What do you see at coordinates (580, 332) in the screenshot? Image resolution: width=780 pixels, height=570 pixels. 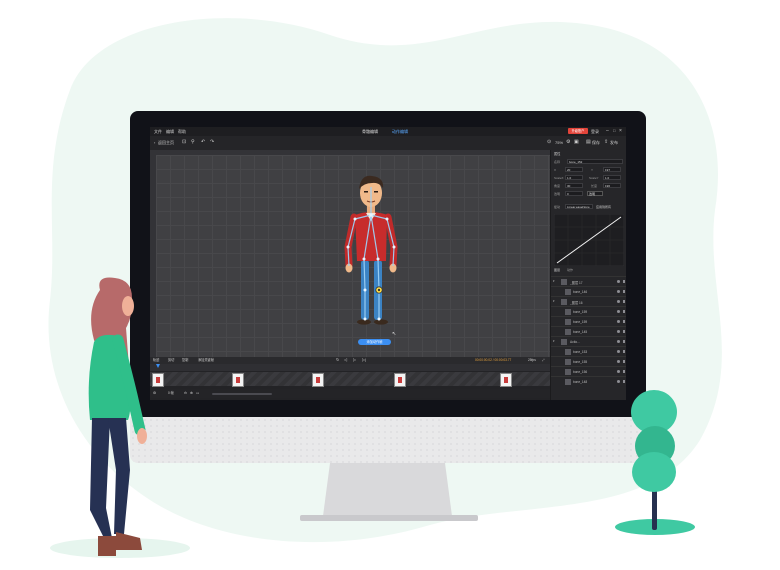 I see `layer-name: bone_145` at bounding box center [580, 332].